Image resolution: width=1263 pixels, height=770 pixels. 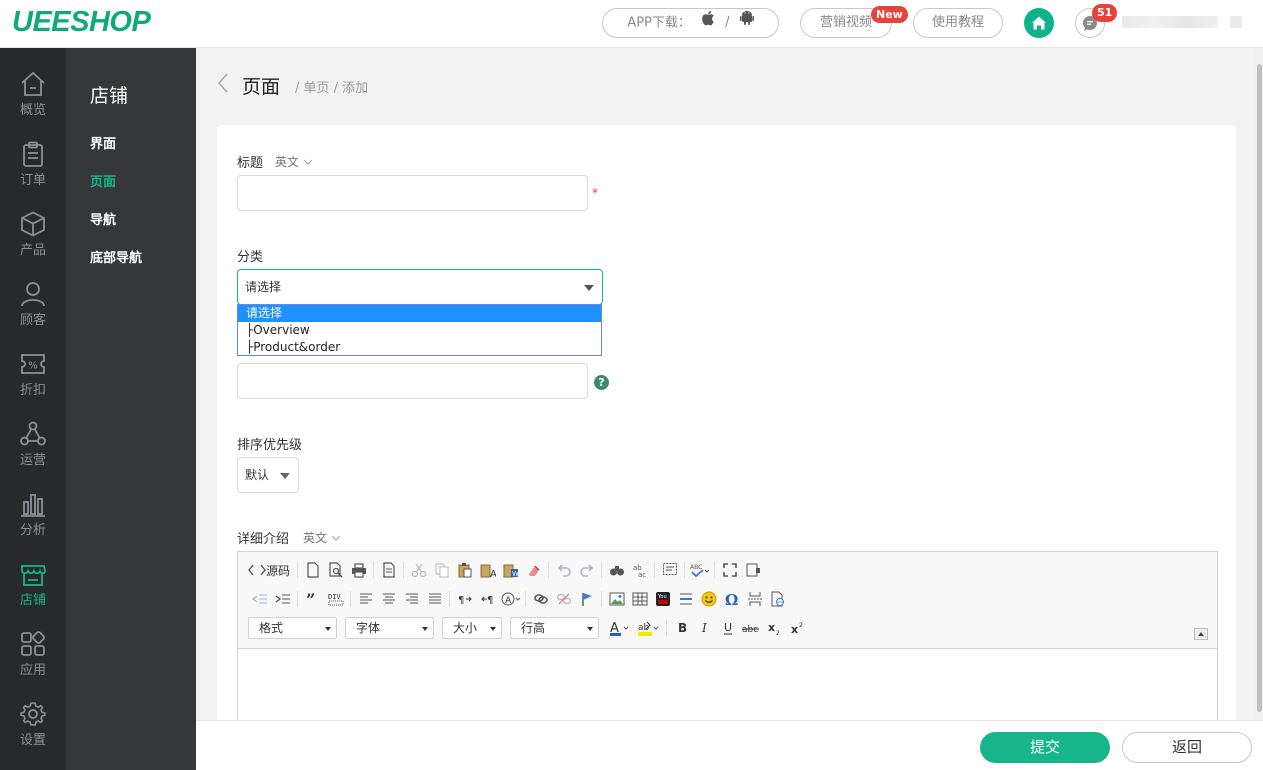 I want to click on div-container-icon: DIV, so click(x=335, y=599).